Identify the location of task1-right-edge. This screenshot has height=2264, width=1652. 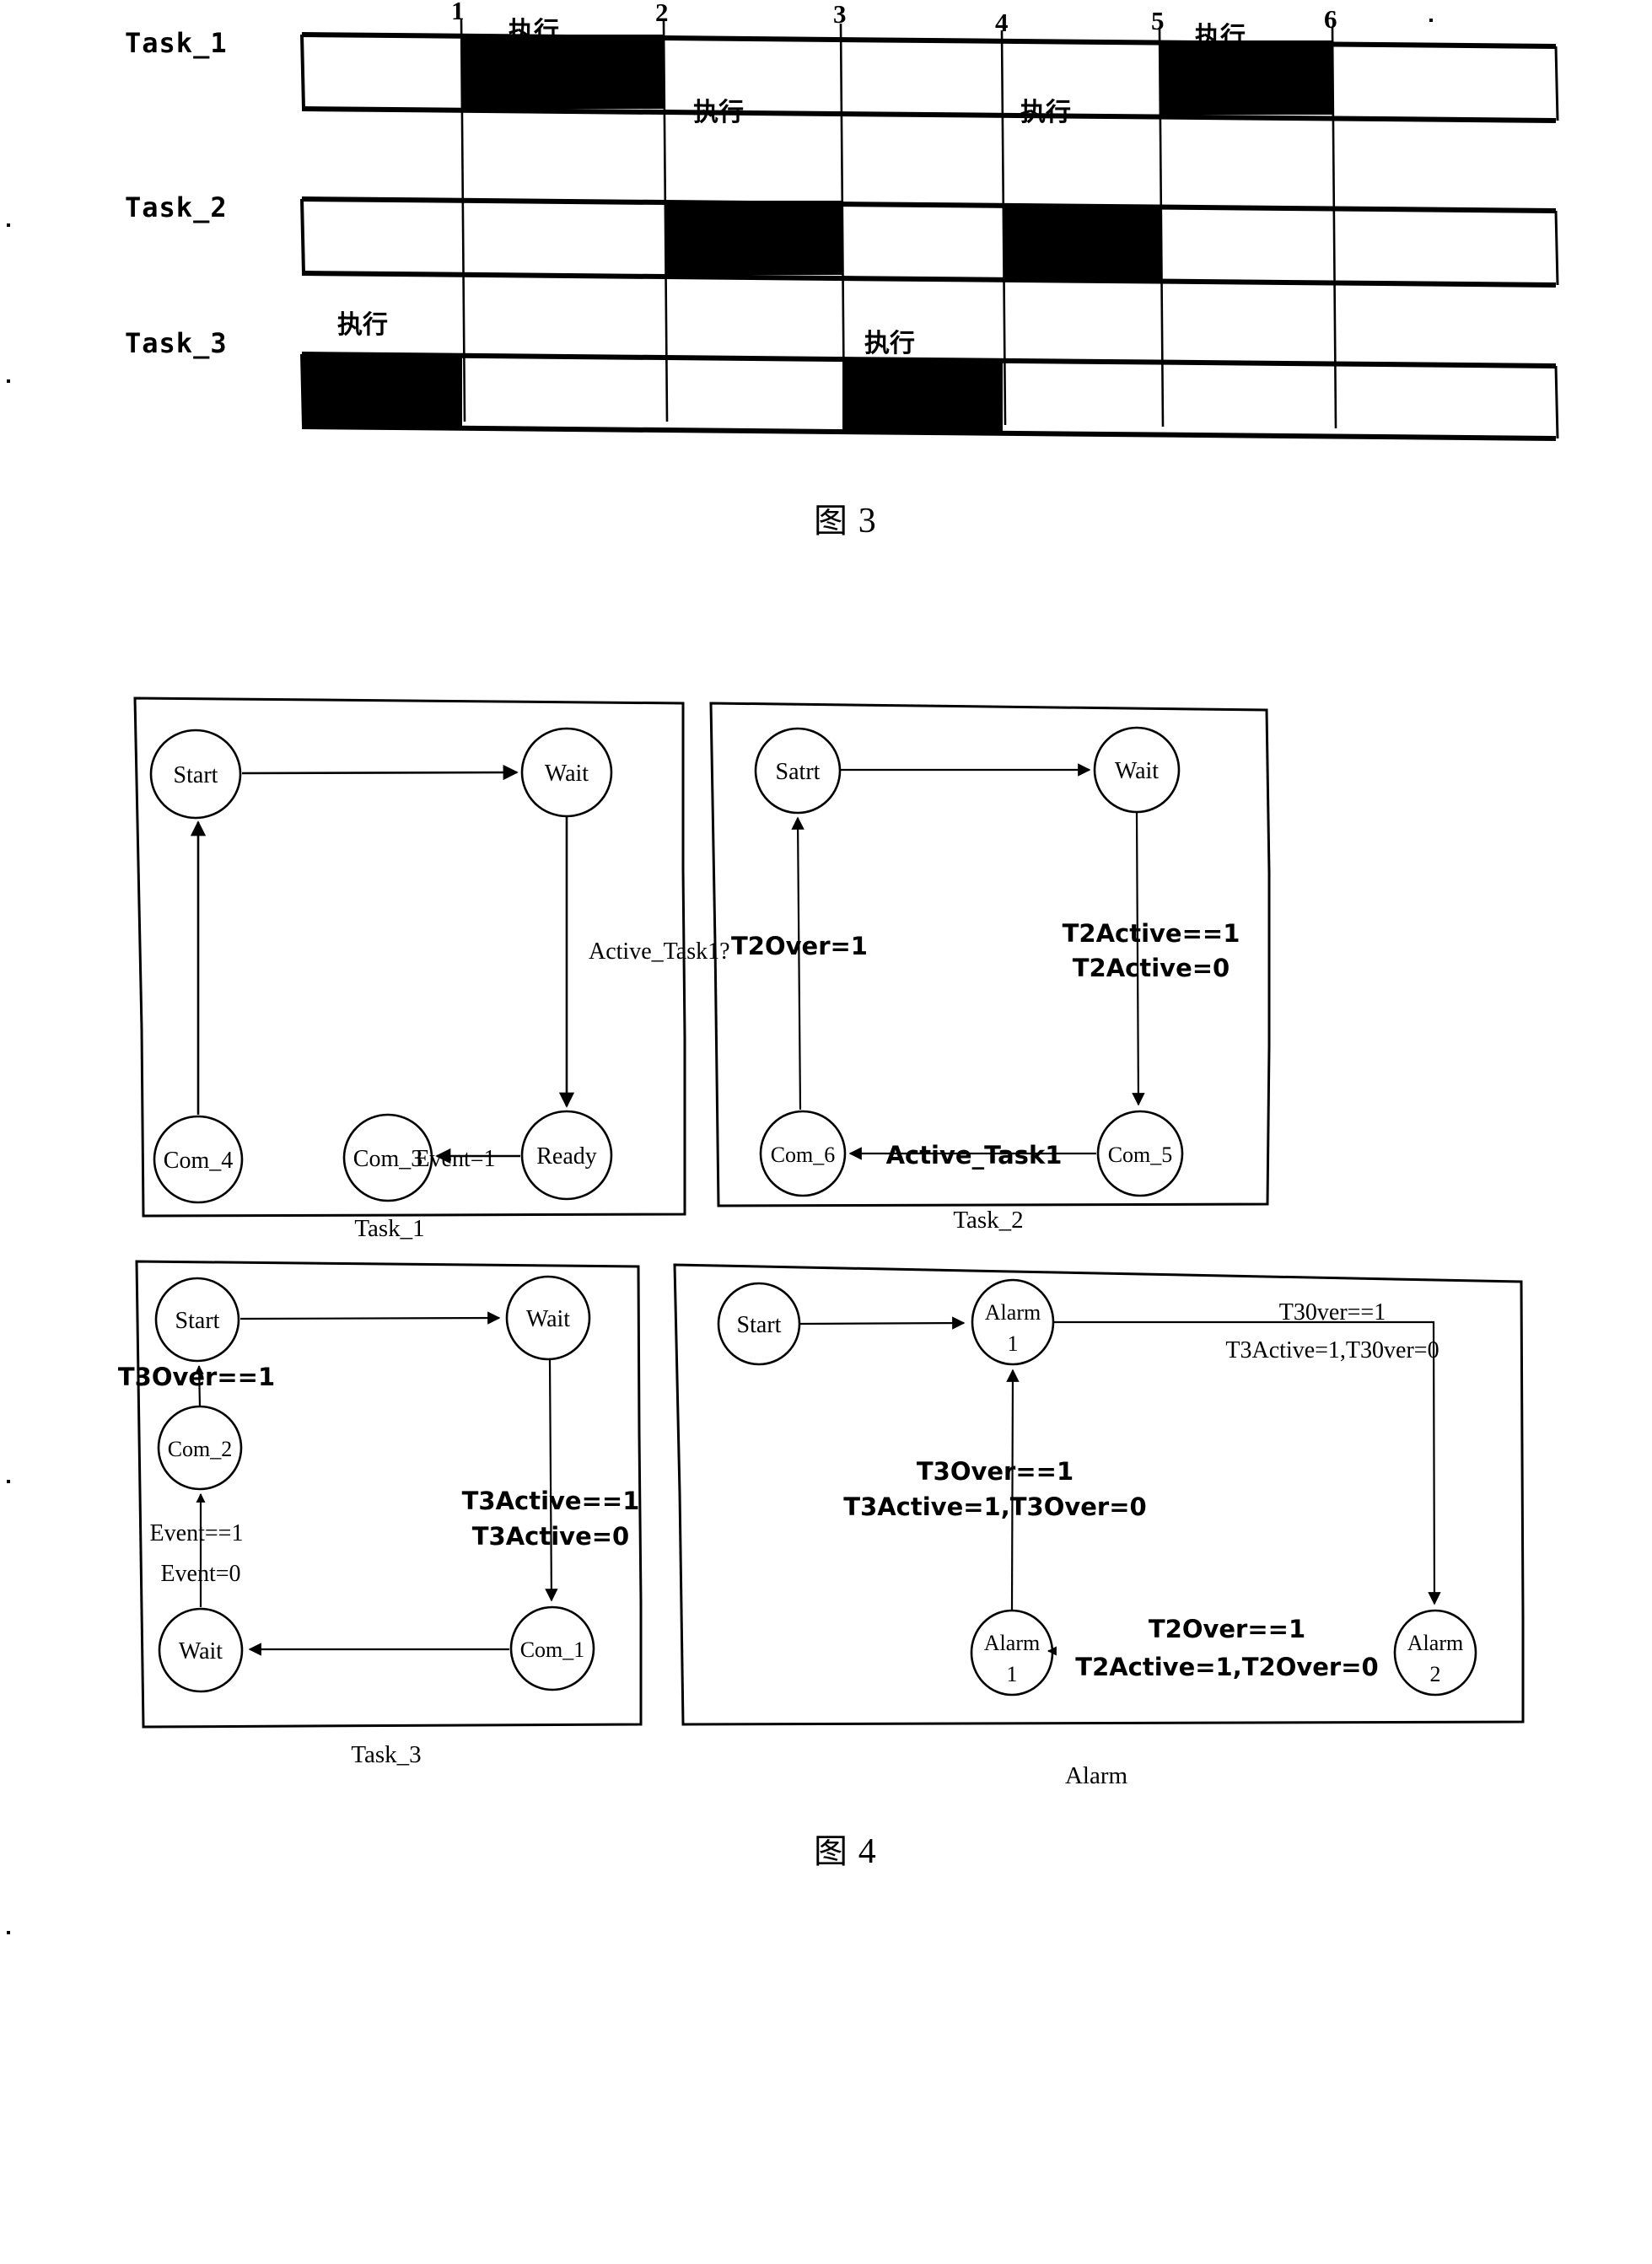
(1557, 83).